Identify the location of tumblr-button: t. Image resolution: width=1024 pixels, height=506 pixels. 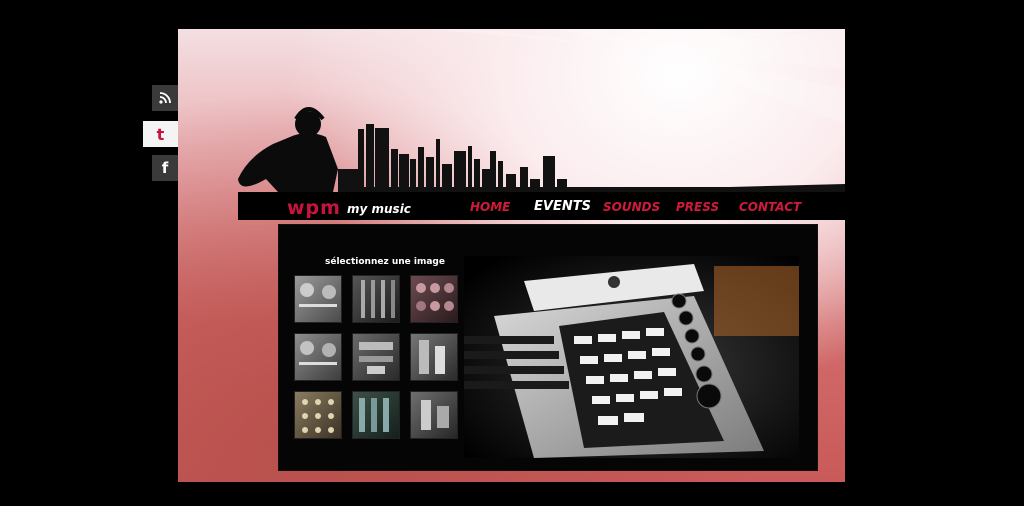
(160, 134).